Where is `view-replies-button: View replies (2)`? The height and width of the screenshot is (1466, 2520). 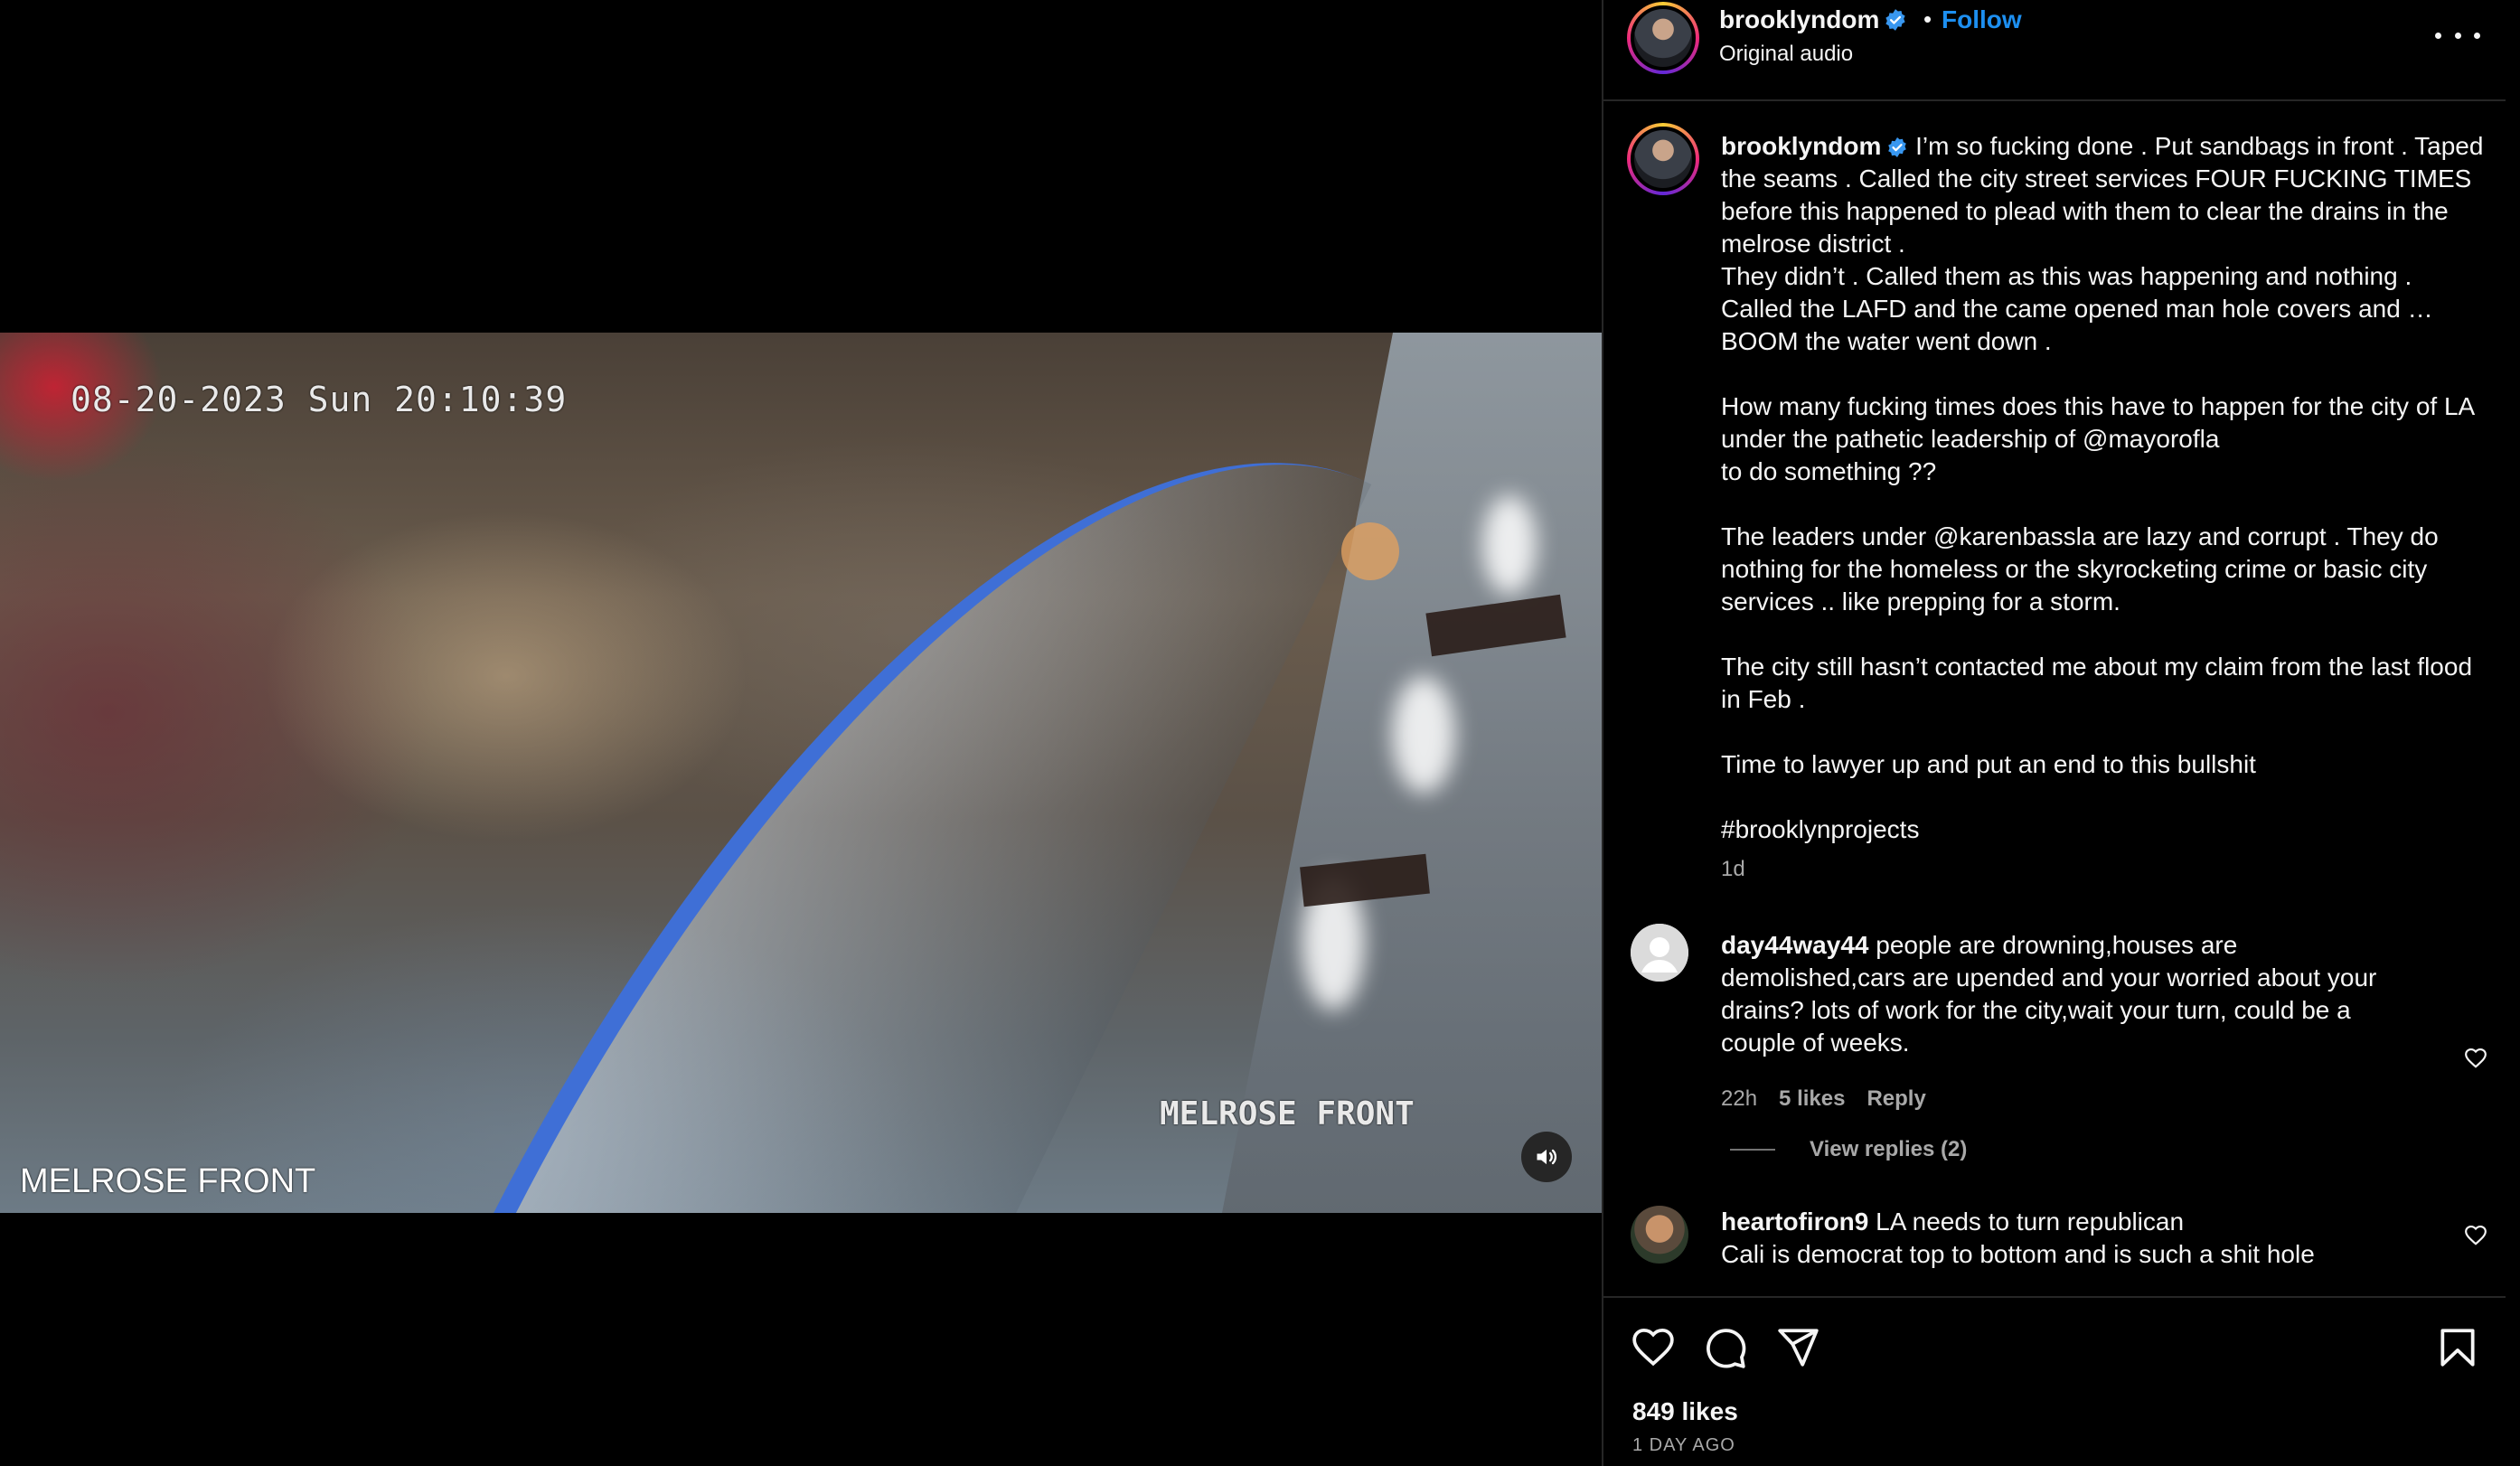
view-replies-button: View replies (2) is located at coordinates (1849, 1149).